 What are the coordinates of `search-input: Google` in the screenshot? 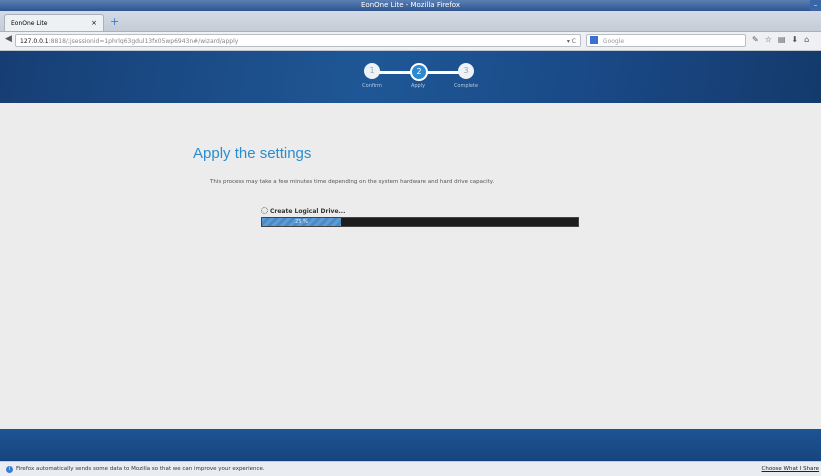 It's located at (666, 40).